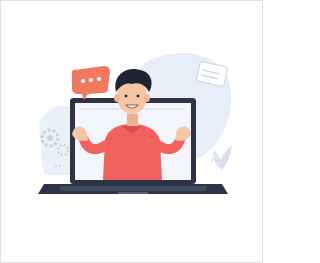 The image size is (320, 263). I want to click on laptop-base, so click(133, 189).